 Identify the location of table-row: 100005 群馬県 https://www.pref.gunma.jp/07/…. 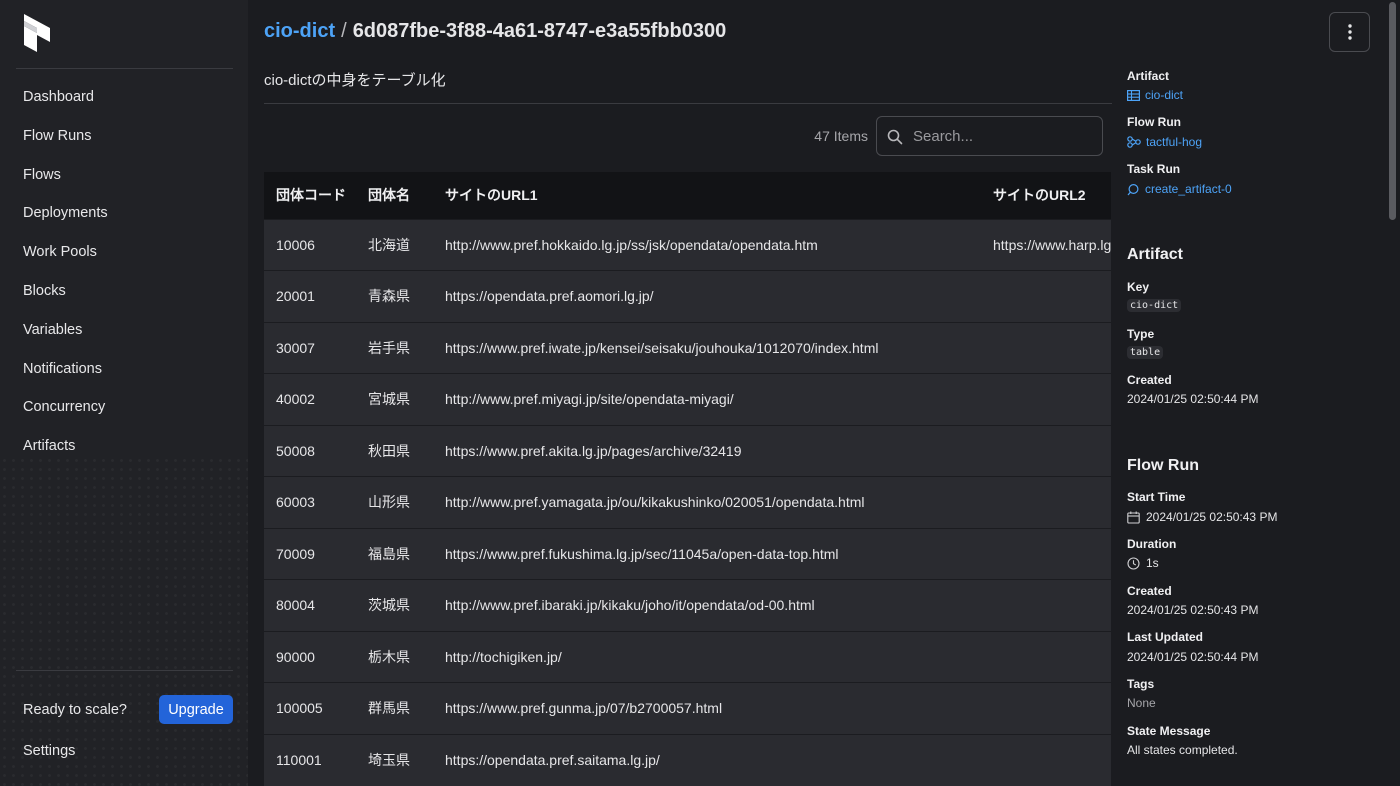
(687, 708).